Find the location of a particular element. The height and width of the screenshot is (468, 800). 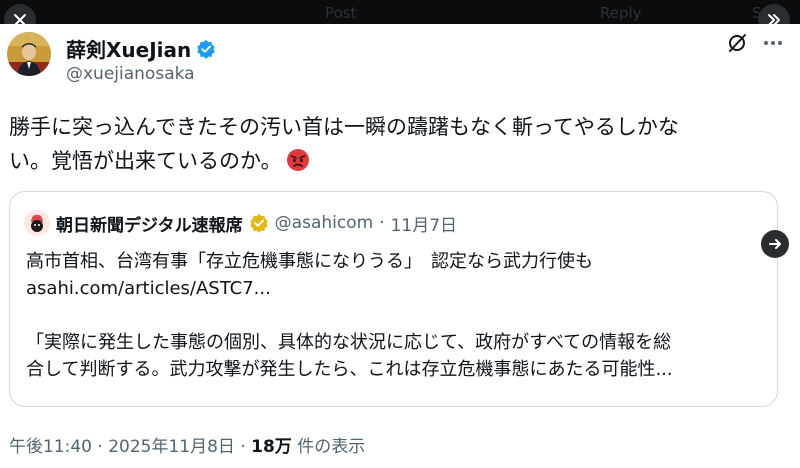

quote-avatar is located at coordinates (37, 223).